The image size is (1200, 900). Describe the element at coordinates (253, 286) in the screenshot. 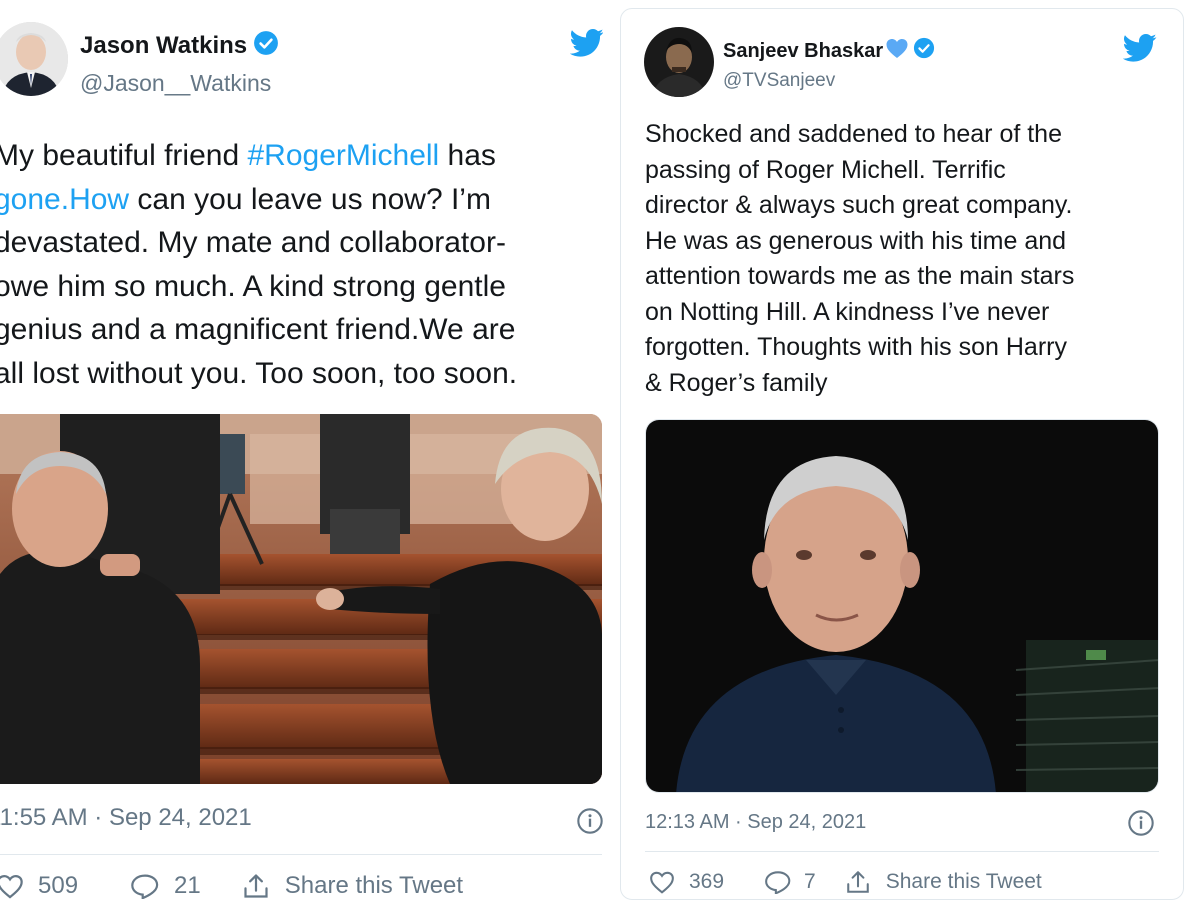

I see `tweet-text-line: owe him so much. A kind strong gentle` at that location.